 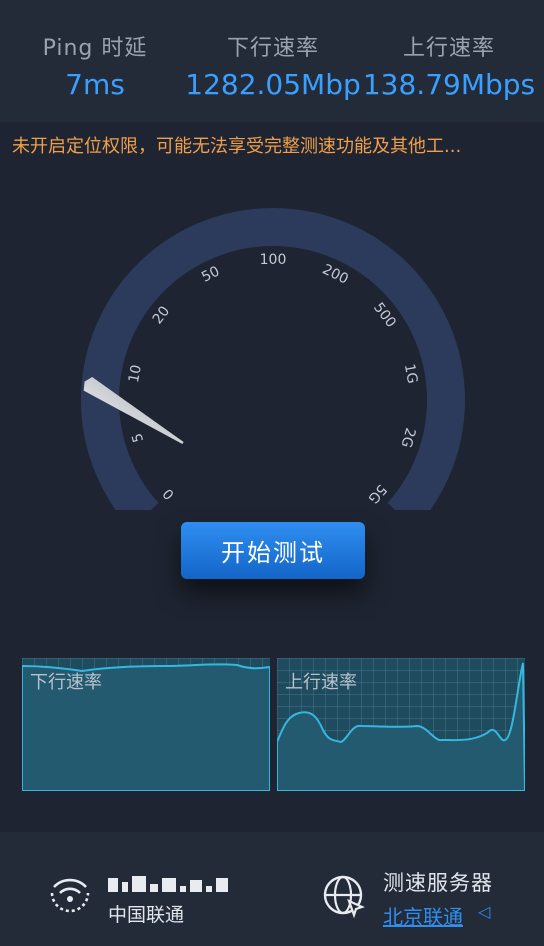 What do you see at coordinates (169, 493) in the screenshot?
I see `gauge-tick-label: 0` at bounding box center [169, 493].